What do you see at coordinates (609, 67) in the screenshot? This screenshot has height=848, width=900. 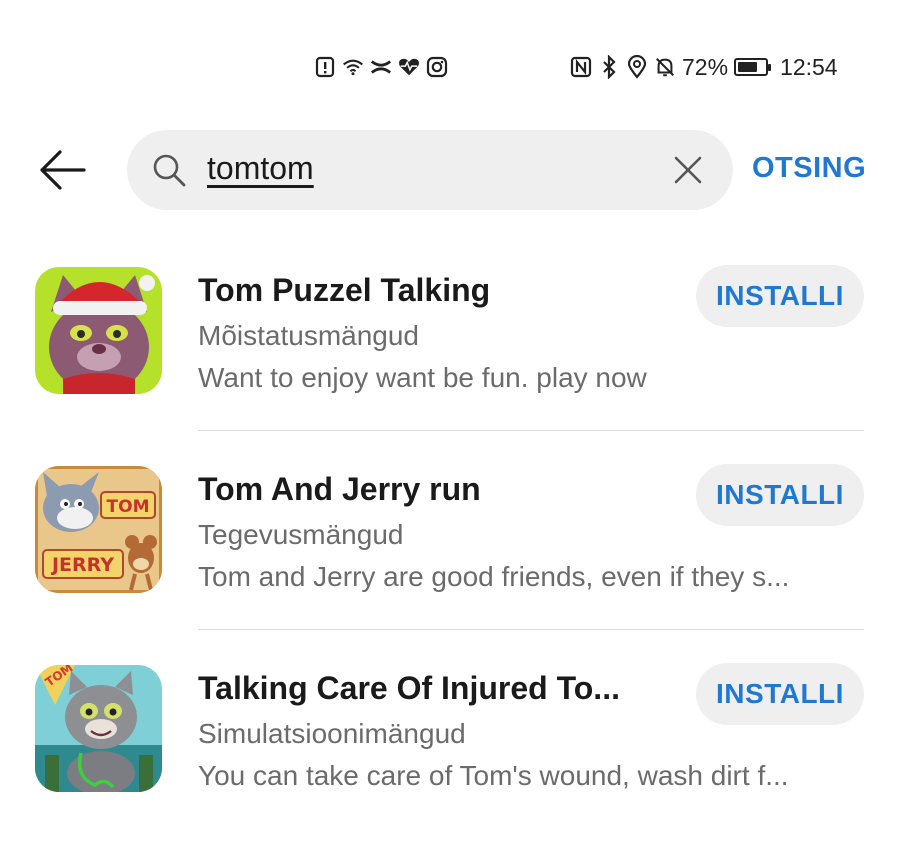 I see `bluetooth-icon` at bounding box center [609, 67].